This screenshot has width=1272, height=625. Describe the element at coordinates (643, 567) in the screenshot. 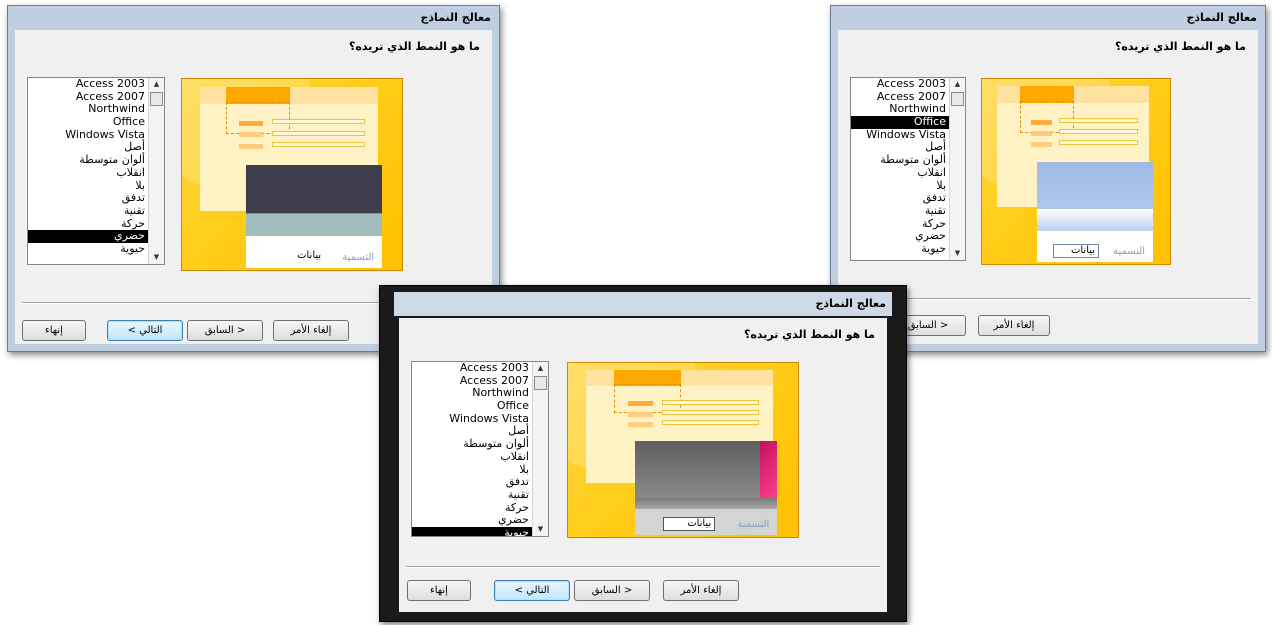

I see `dialog-separator` at that location.